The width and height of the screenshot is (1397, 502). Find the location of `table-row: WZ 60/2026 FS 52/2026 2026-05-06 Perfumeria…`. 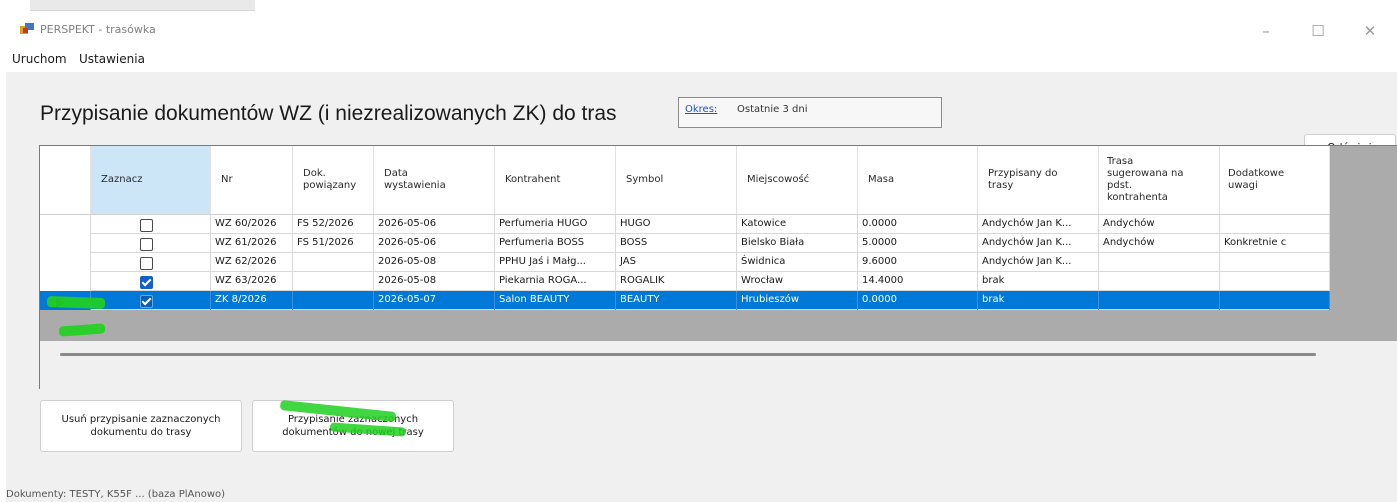

table-row: WZ 60/2026 FS 52/2026 2026-05-06 Perfumeria… is located at coordinates (685, 224).